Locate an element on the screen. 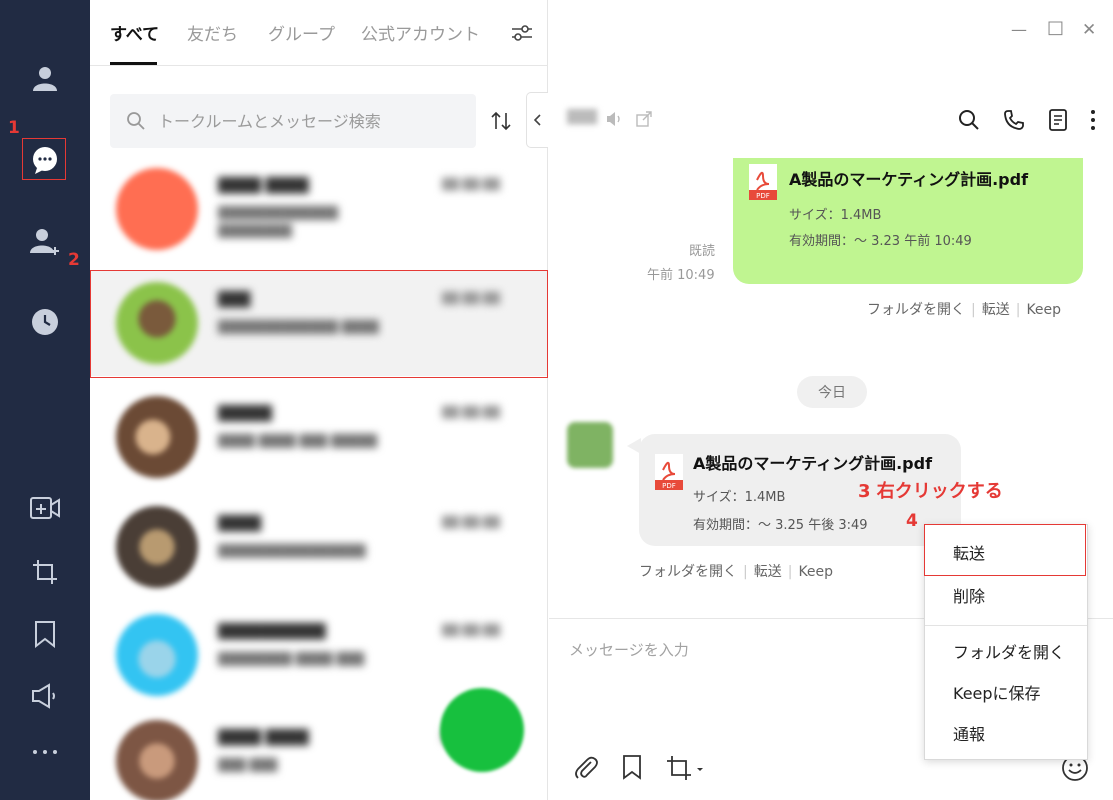 The width and height of the screenshot is (1113, 800). screenshot-nav-button is located at coordinates (45, 572).